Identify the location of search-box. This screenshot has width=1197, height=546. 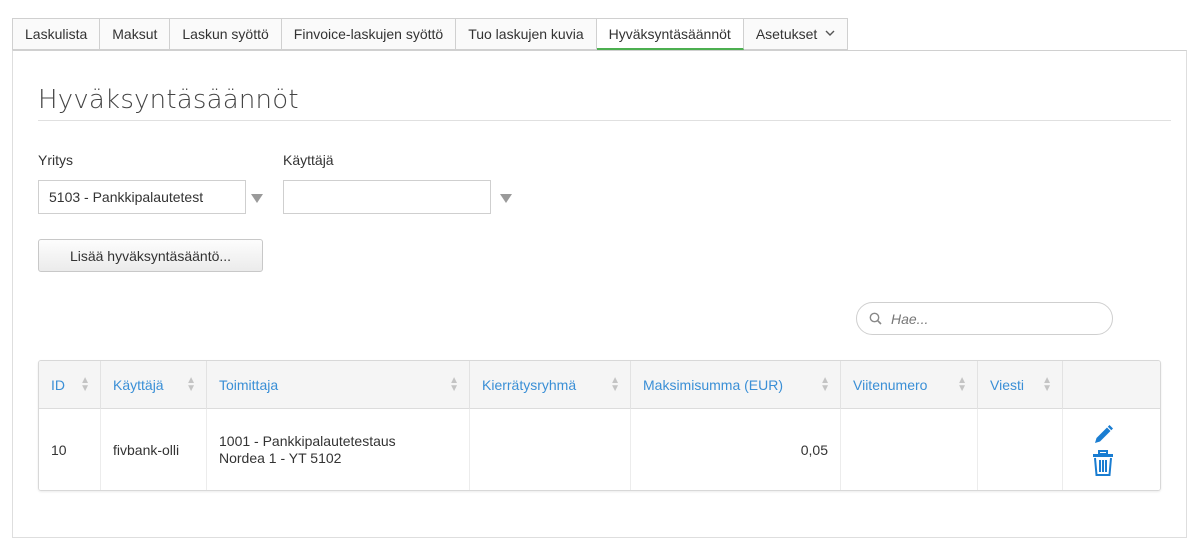
(984, 318).